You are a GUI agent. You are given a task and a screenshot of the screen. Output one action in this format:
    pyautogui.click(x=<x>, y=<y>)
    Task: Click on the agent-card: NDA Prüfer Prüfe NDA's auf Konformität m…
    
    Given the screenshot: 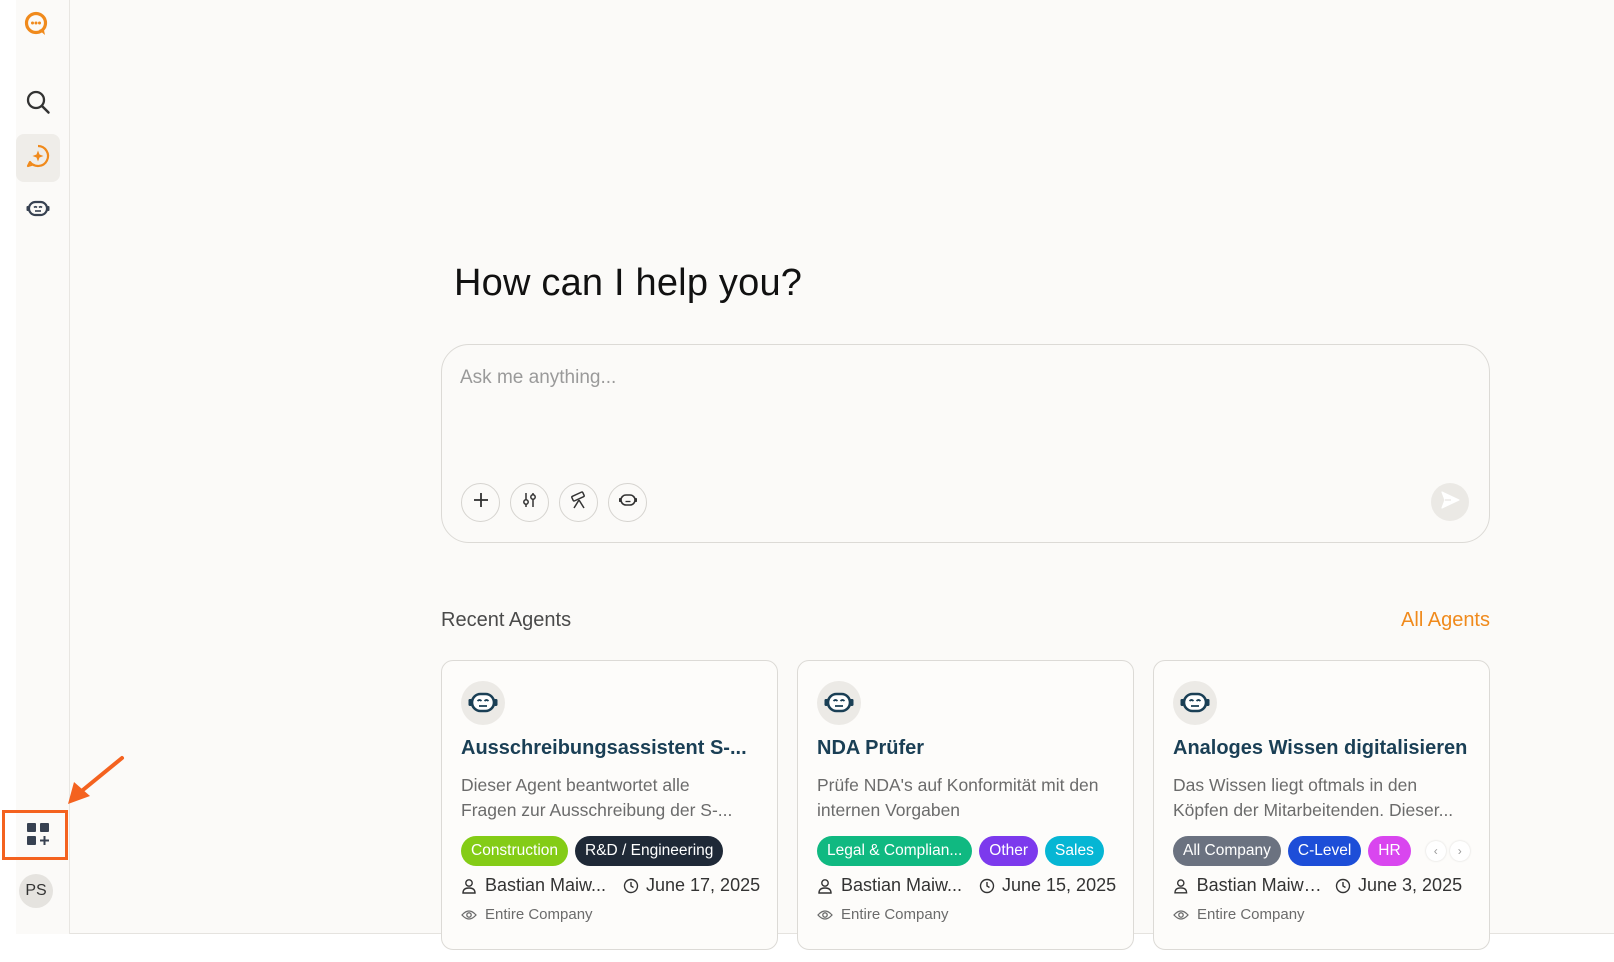 What is the action you would take?
    pyautogui.click(x=965, y=805)
    